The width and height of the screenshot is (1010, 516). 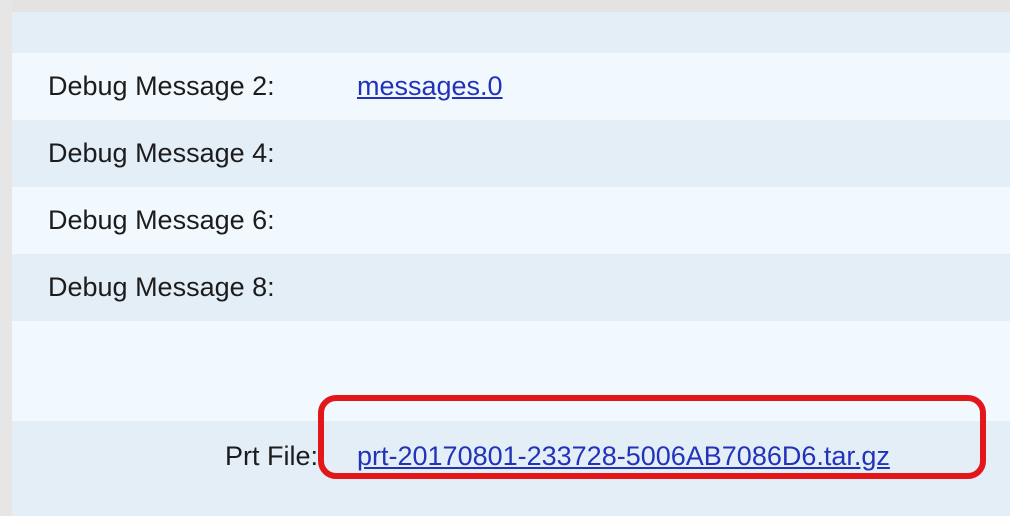 What do you see at coordinates (161, 287) in the screenshot?
I see `debug-label-8: Debug Message 8:` at bounding box center [161, 287].